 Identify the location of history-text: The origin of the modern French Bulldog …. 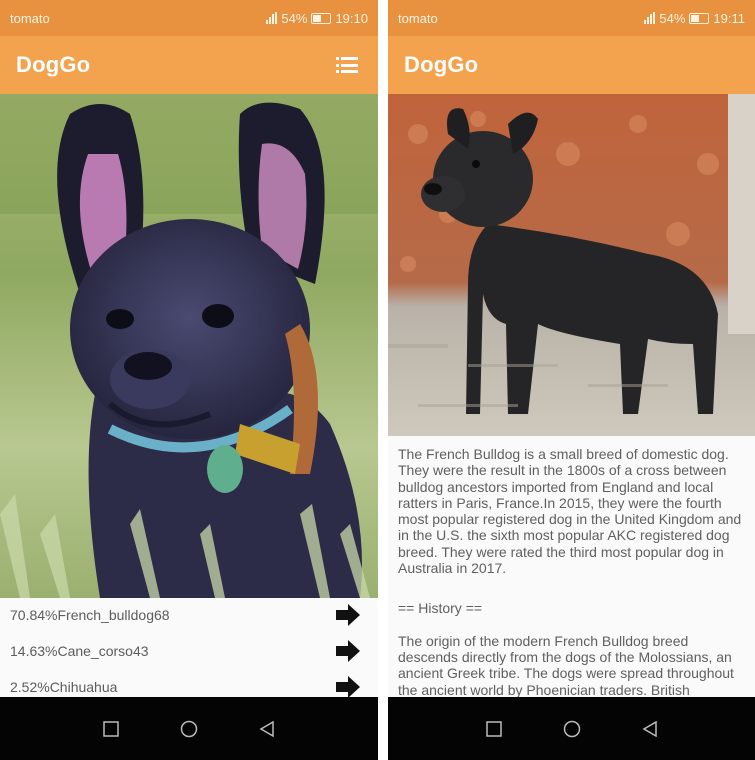
(566, 665).